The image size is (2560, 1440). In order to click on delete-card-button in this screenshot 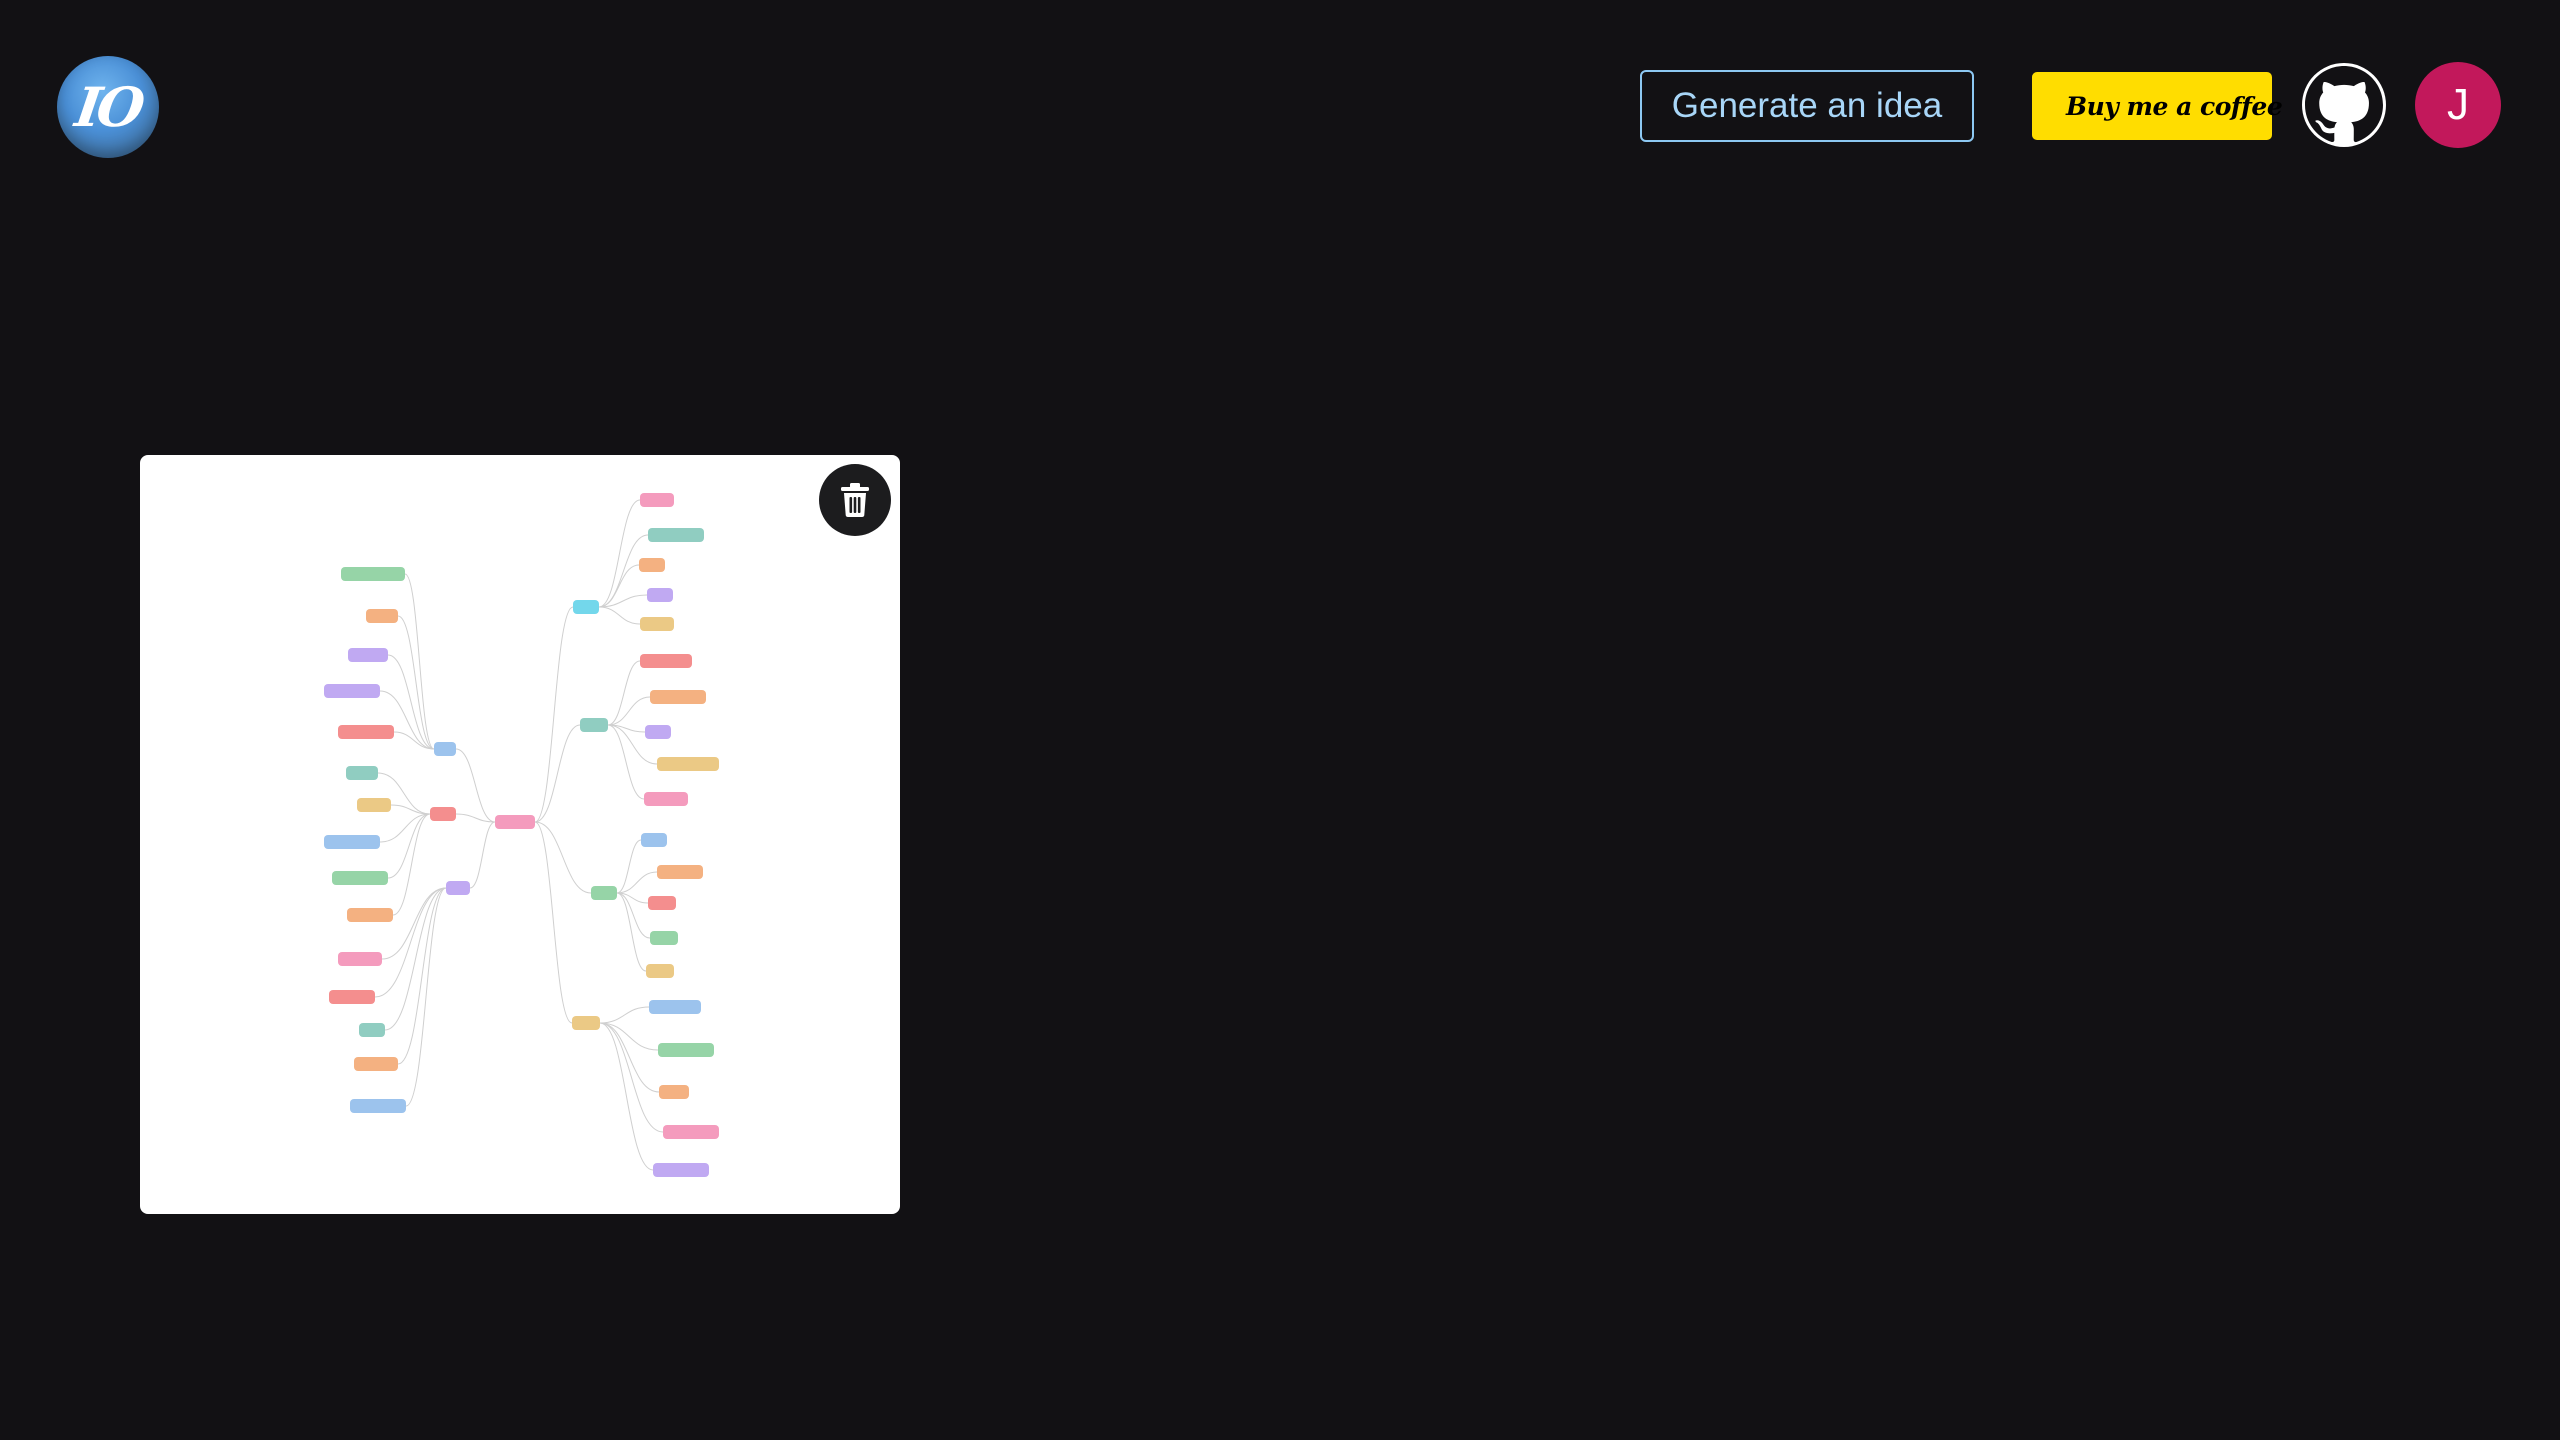, I will do `click(855, 500)`.